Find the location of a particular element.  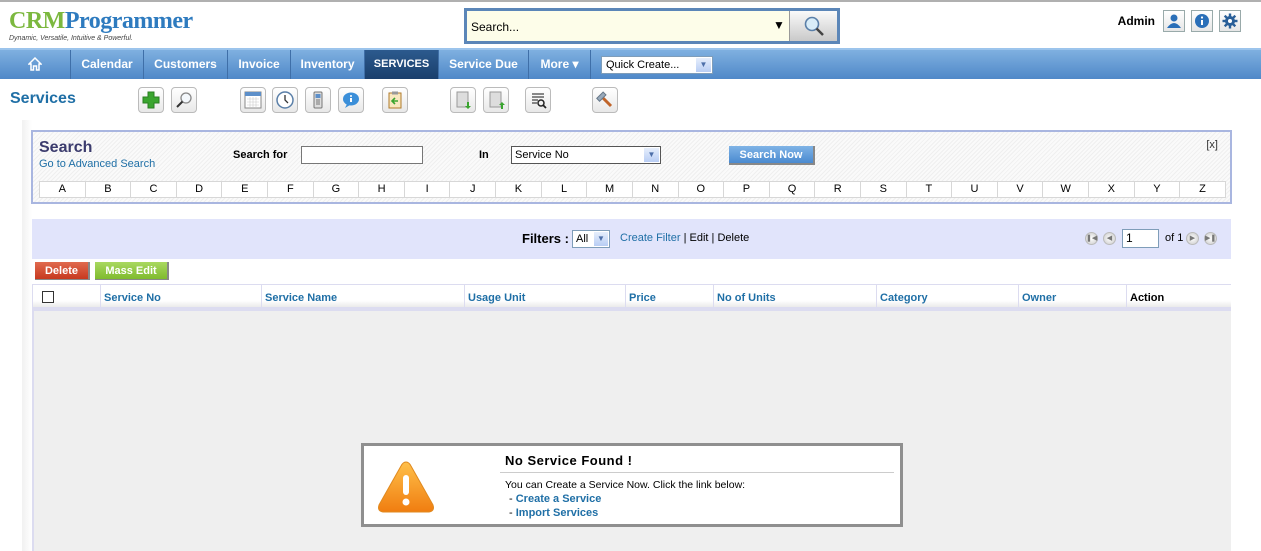

create-service-link: Create a Service is located at coordinates (559, 499).